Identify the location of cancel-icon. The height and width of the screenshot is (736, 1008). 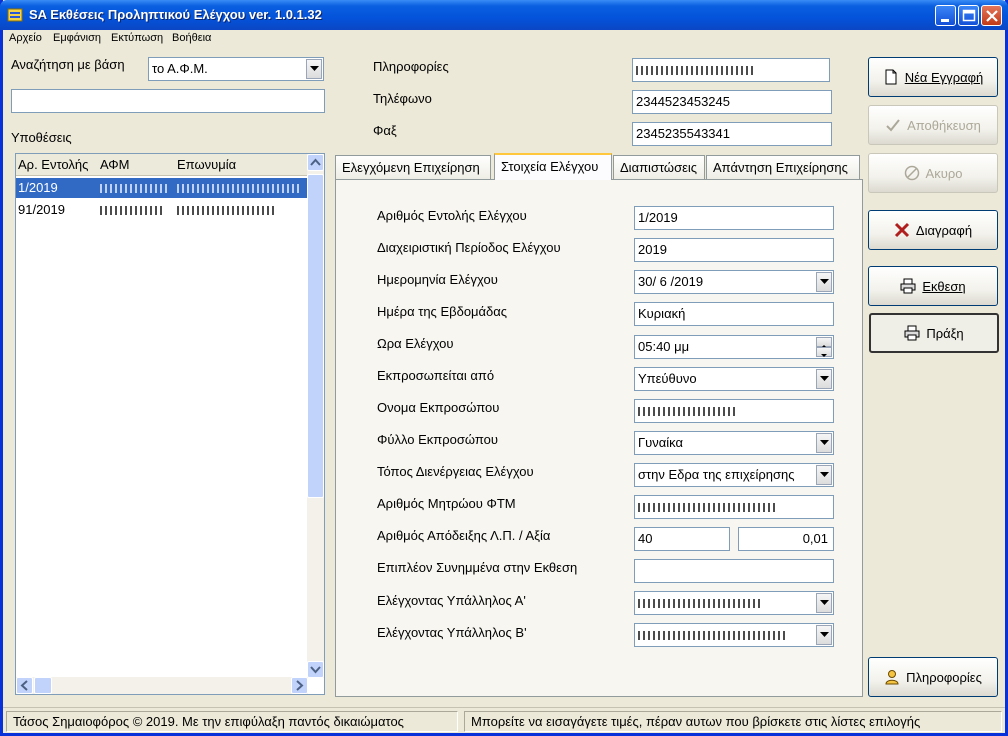
(912, 173).